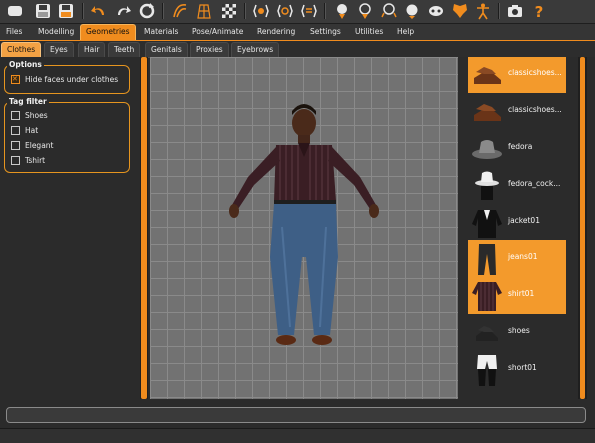  What do you see at coordinates (15, 11) in the screenshot?
I see `new-icon` at bounding box center [15, 11].